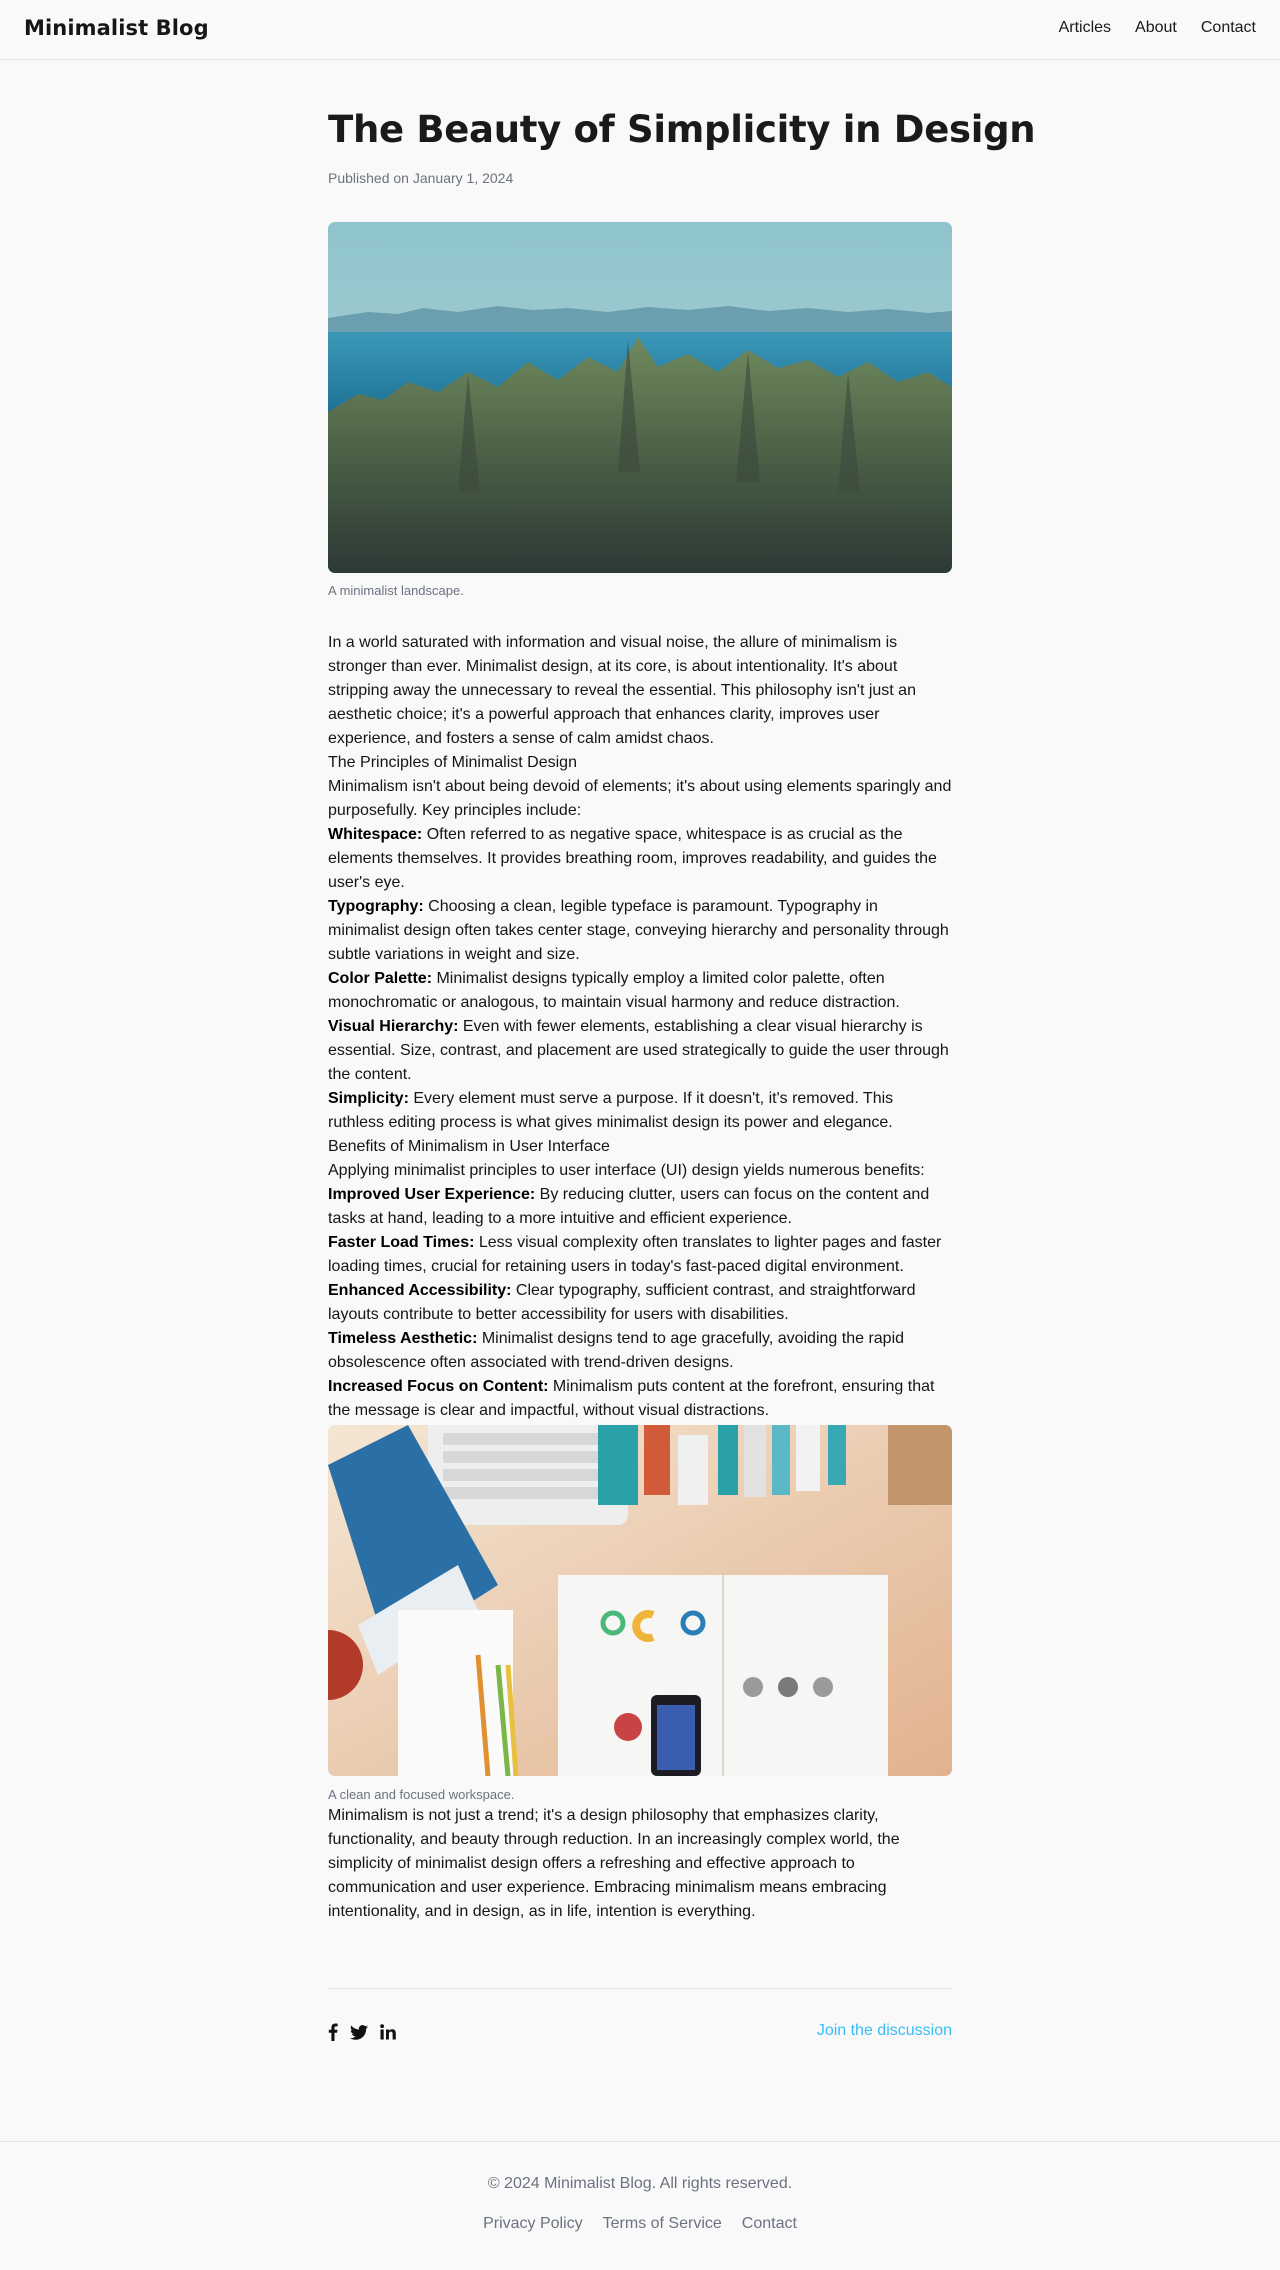  What do you see at coordinates (333, 2032) in the screenshot?
I see `facebook-icon` at bounding box center [333, 2032].